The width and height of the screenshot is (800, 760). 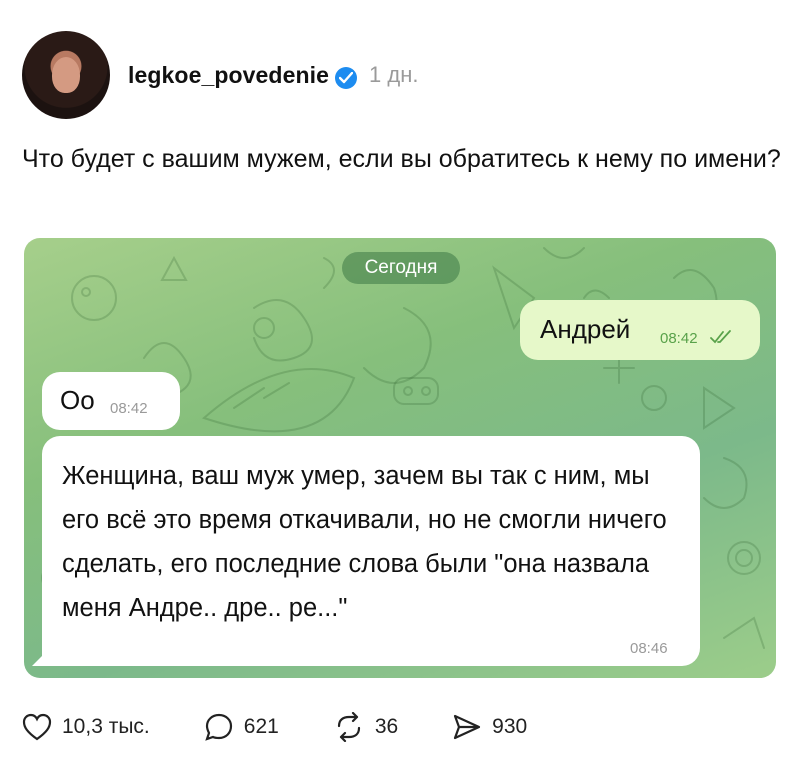 What do you see at coordinates (66, 75) in the screenshot?
I see `avatar` at bounding box center [66, 75].